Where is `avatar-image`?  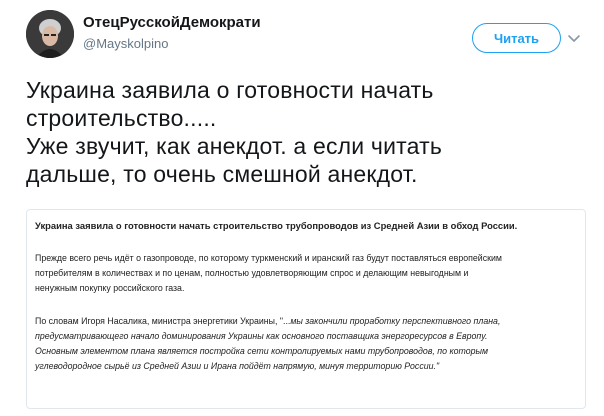 avatar-image is located at coordinates (50, 34).